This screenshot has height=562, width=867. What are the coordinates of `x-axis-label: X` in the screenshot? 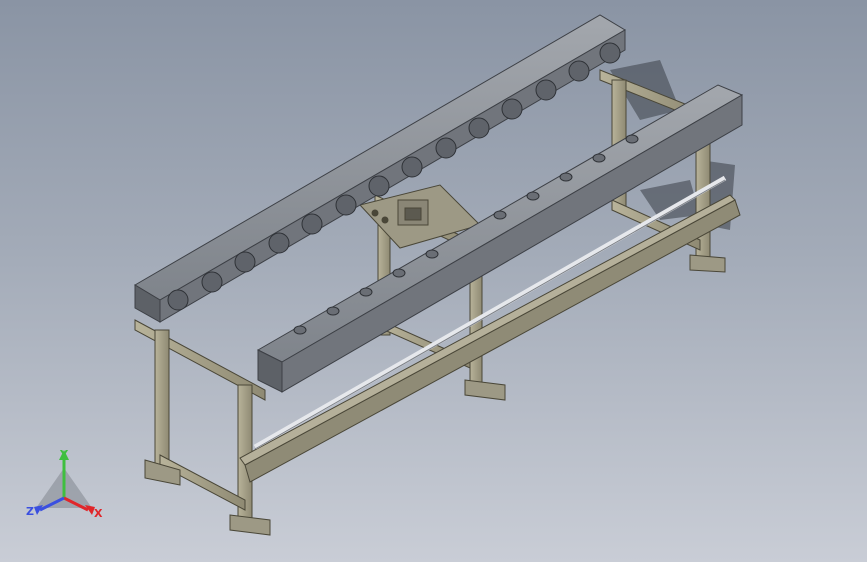 It's located at (98, 513).